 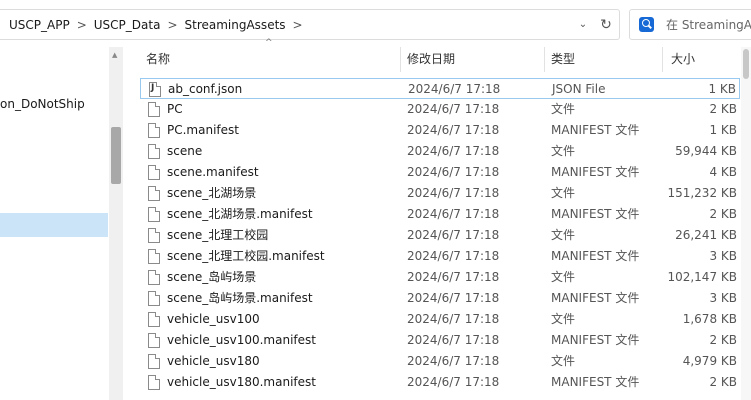 What do you see at coordinates (213, 319) in the screenshot?
I see `file-name: vehicle_usv100` at bounding box center [213, 319].